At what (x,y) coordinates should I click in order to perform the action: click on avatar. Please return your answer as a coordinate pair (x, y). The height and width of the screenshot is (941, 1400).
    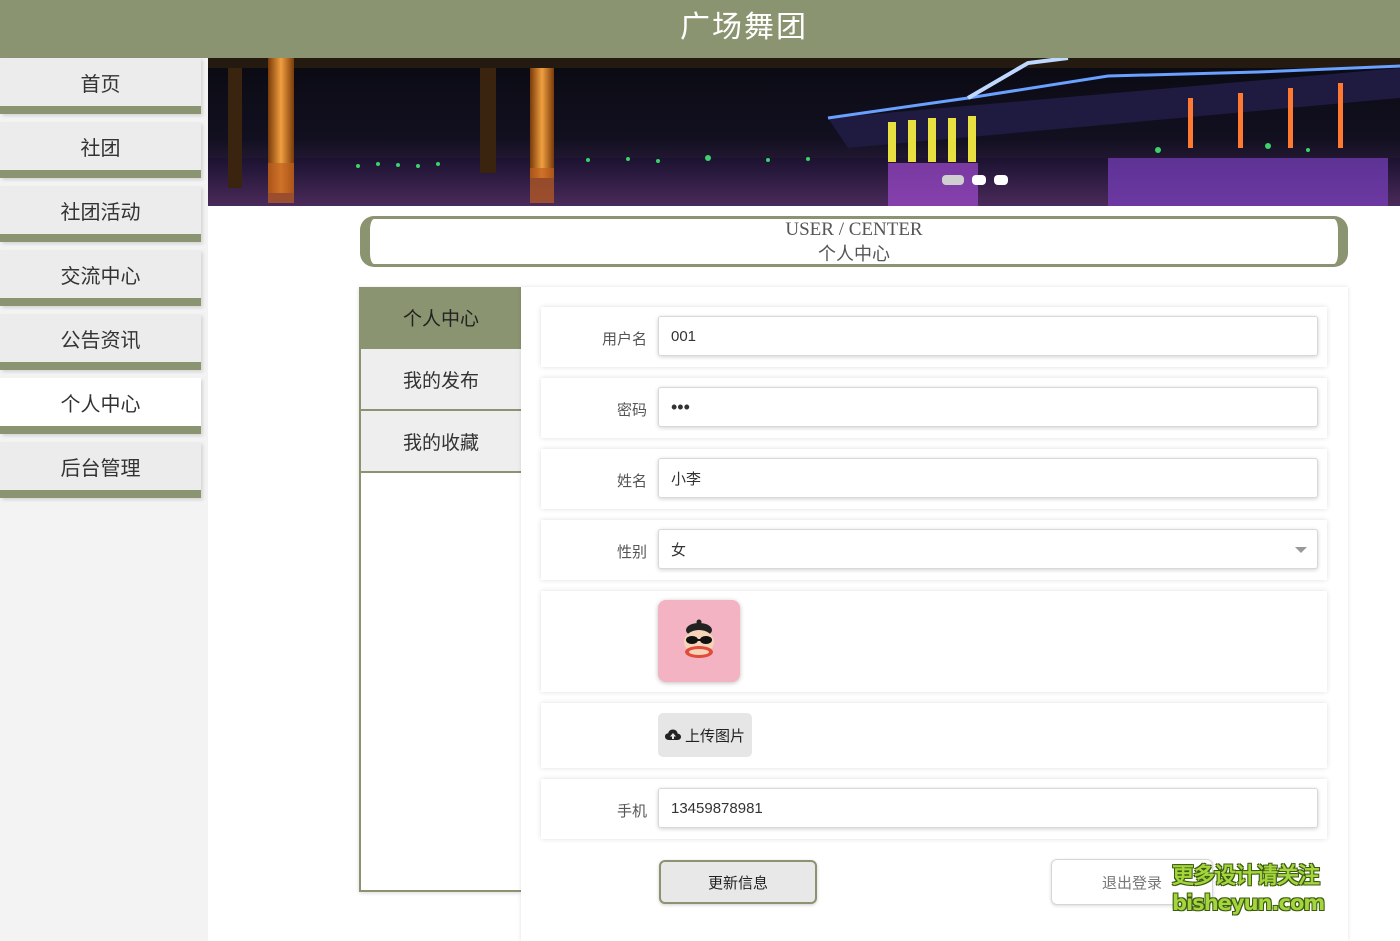
    Looking at the image, I should click on (699, 641).